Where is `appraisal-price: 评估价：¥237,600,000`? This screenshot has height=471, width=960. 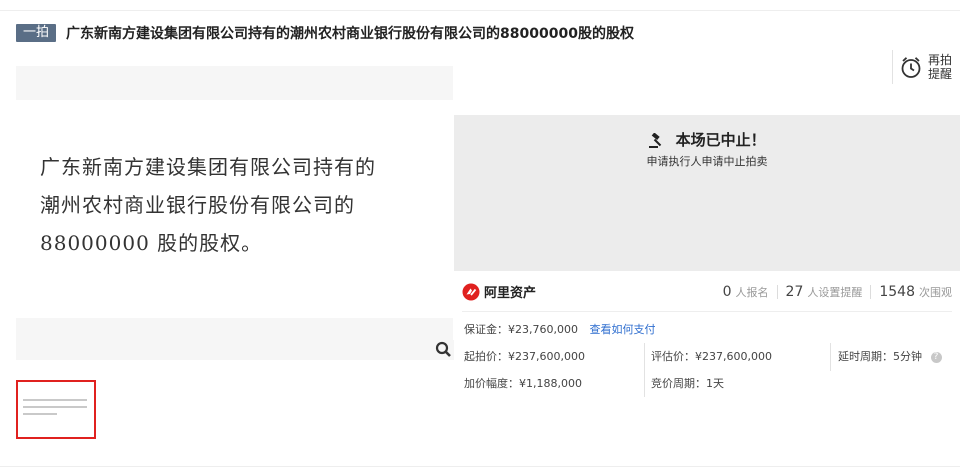
appraisal-price: 评估价：¥237,600,000 is located at coordinates (711, 356).